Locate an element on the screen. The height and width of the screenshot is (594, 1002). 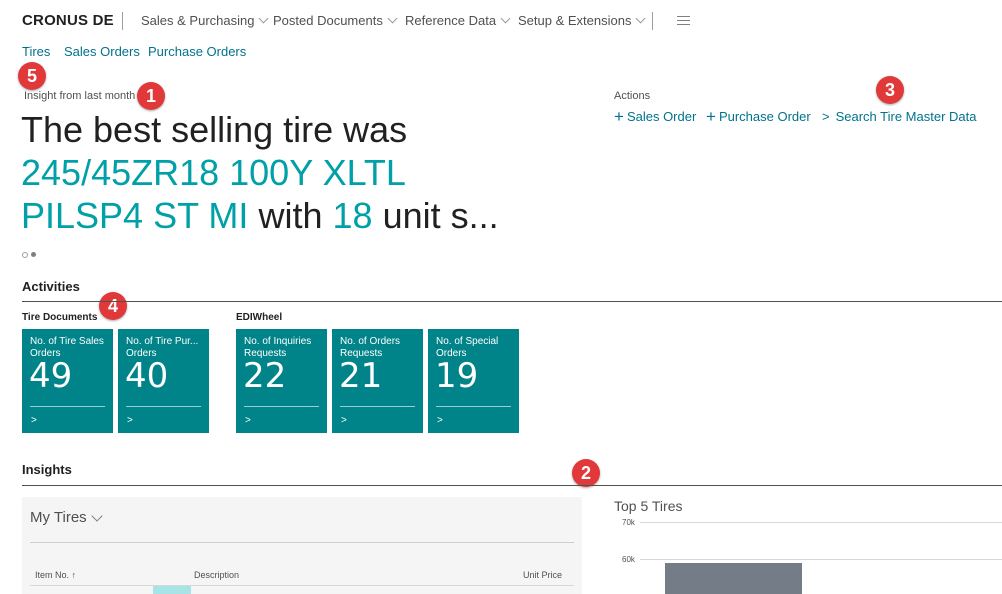
tile-value: 19 is located at coordinates (457, 376).